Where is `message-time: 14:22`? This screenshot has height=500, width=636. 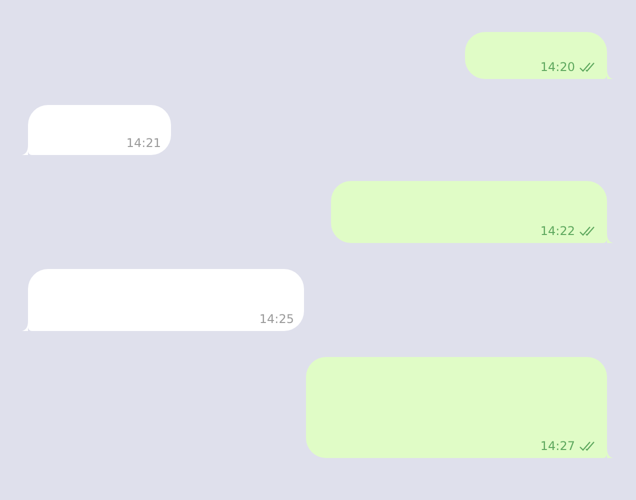 message-time: 14:22 is located at coordinates (557, 231).